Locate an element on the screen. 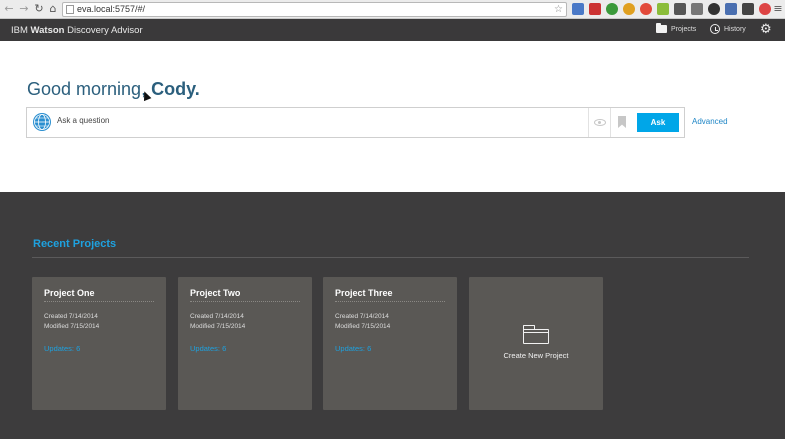  bookmark-icon is located at coordinates (622, 122).